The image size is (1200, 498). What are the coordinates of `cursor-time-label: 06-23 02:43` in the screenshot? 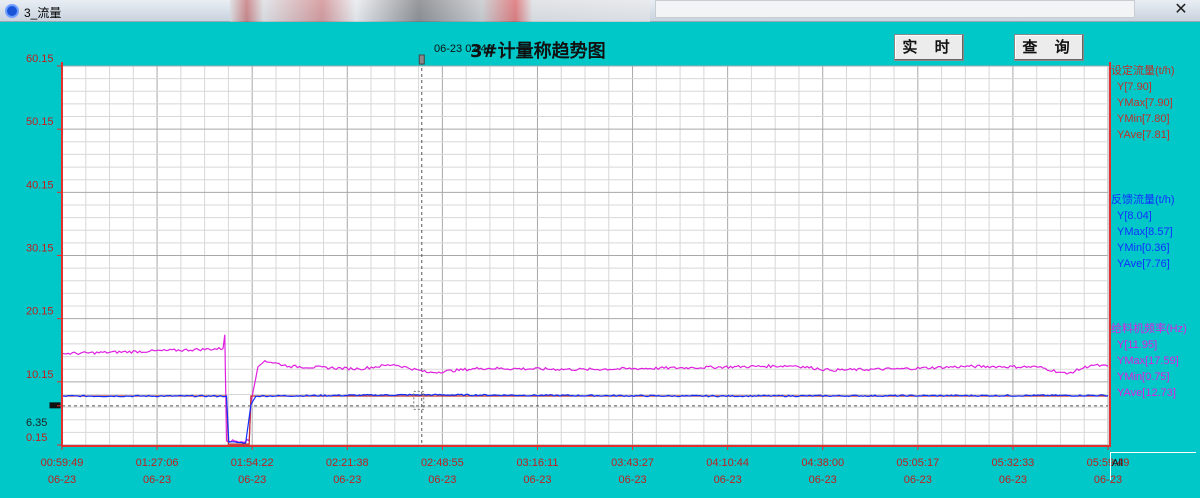 It's located at (463, 49).